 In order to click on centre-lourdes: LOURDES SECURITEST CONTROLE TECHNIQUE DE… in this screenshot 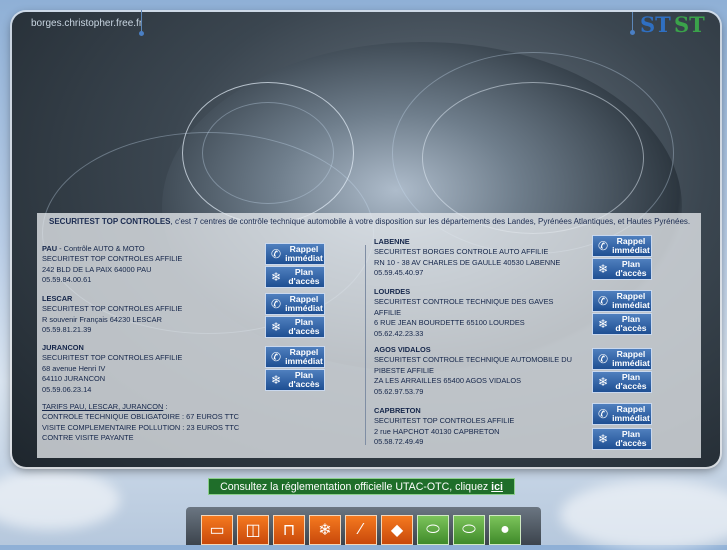, I will do `click(463, 313)`.